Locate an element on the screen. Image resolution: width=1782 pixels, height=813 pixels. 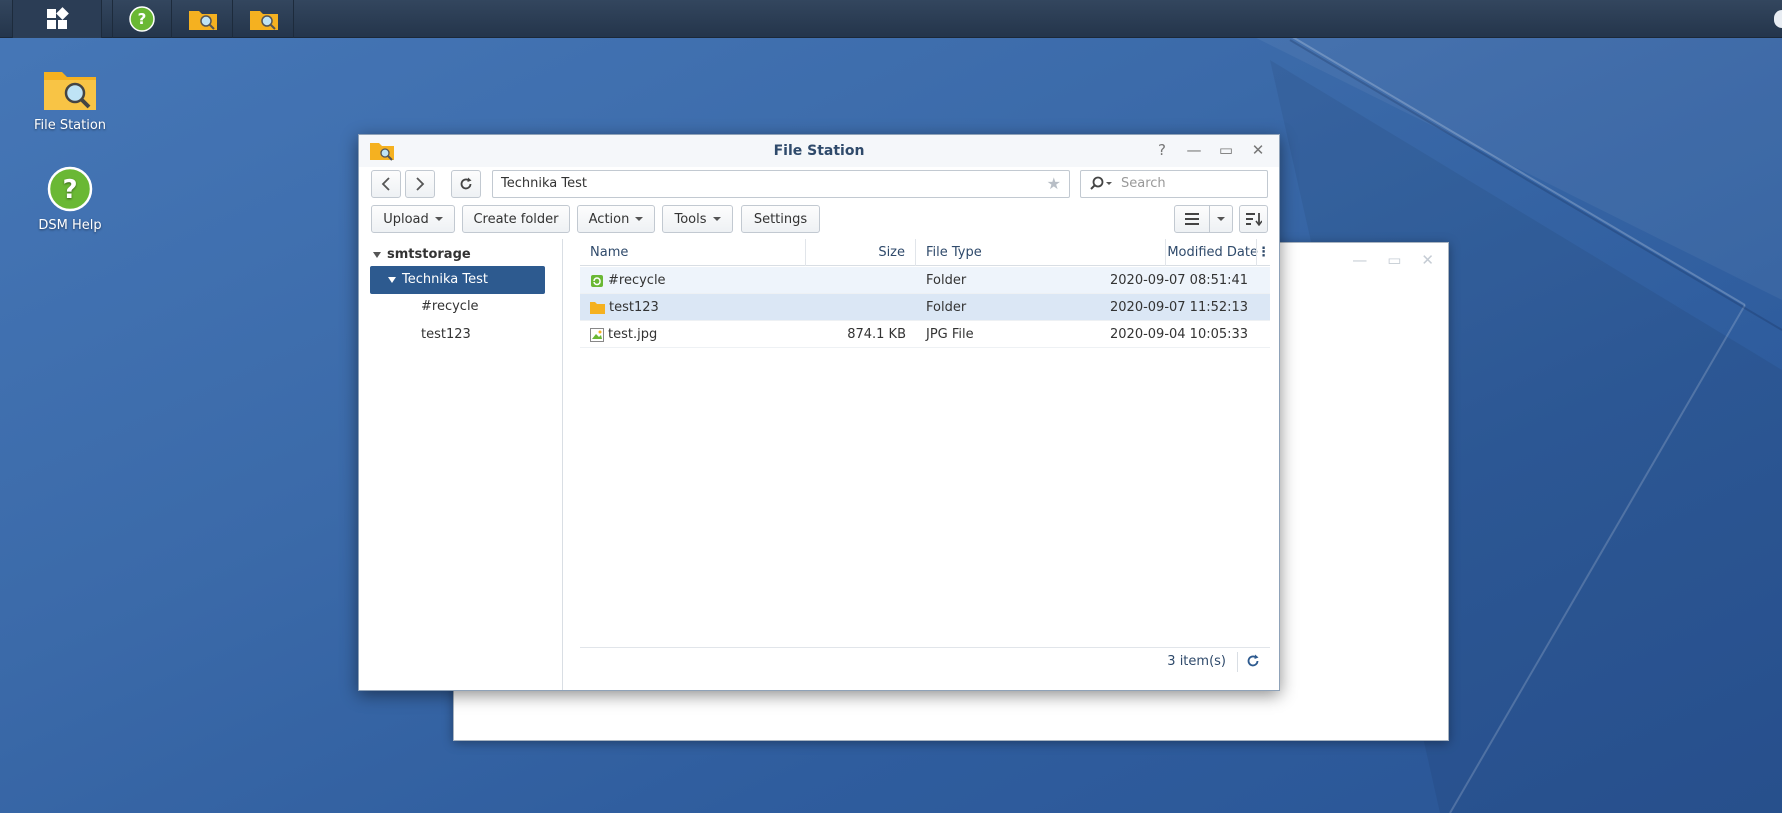
list-view-icon is located at coordinates (1192, 219).